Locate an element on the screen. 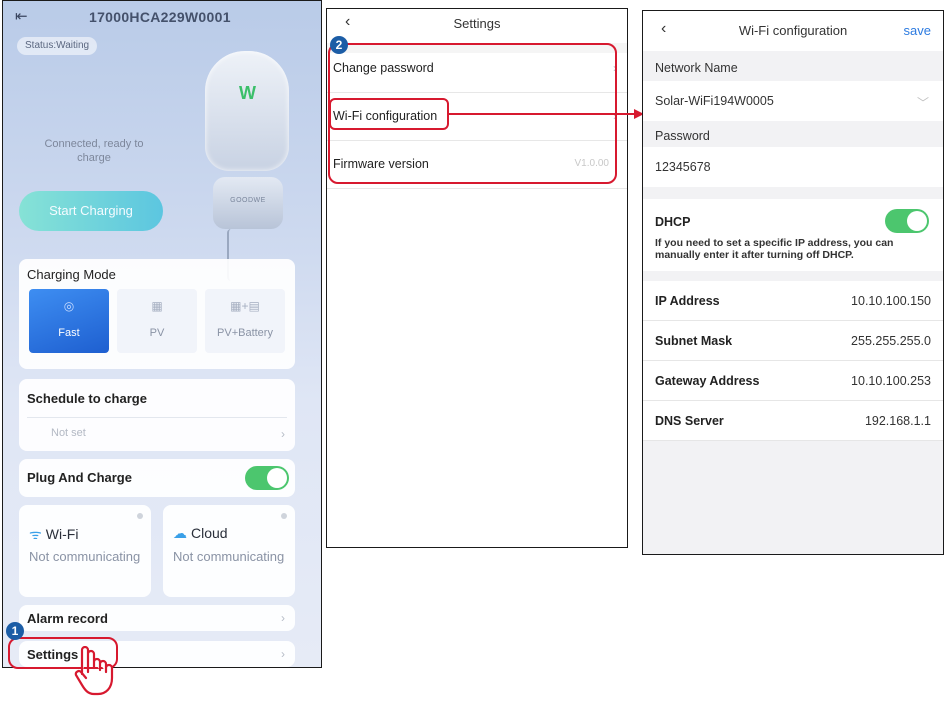 Image resolution: width=947 pixels, height=706 pixels. wifi-status-card: ᯤ Wi-Fi Not communicating is located at coordinates (85, 551).